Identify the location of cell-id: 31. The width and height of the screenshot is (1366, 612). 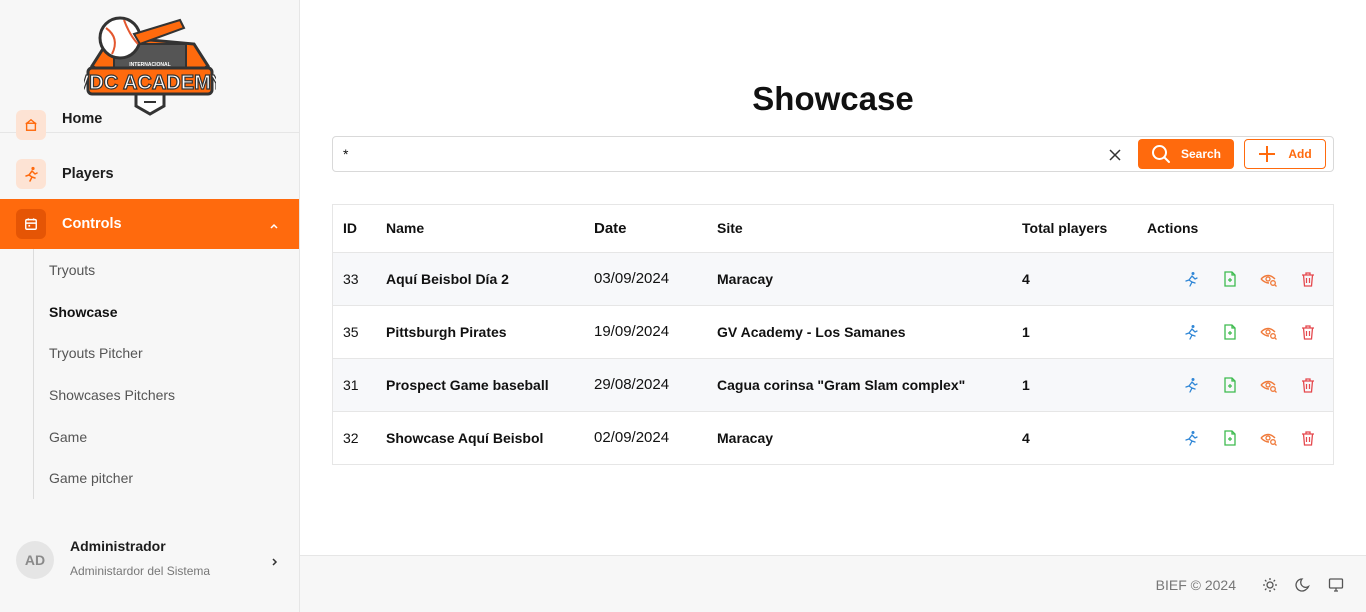
(359, 384).